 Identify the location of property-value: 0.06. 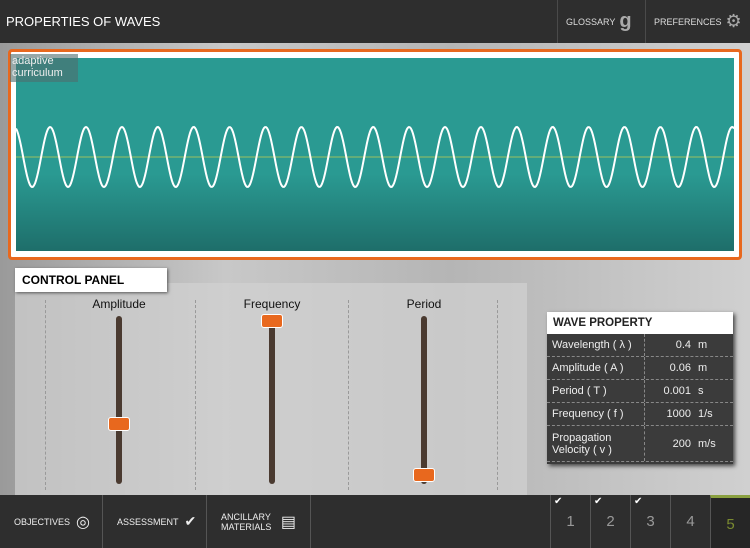
(680, 368).